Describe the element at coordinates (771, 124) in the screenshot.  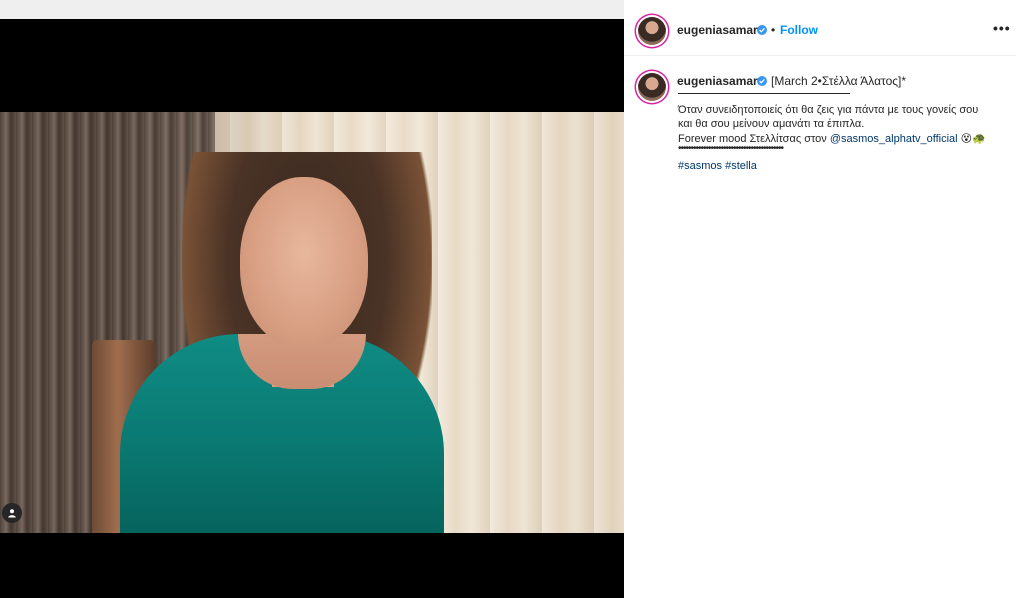
I see `caption-line-2: και θα σου μείνουν αμανάτι τα έπιπλα.` at that location.